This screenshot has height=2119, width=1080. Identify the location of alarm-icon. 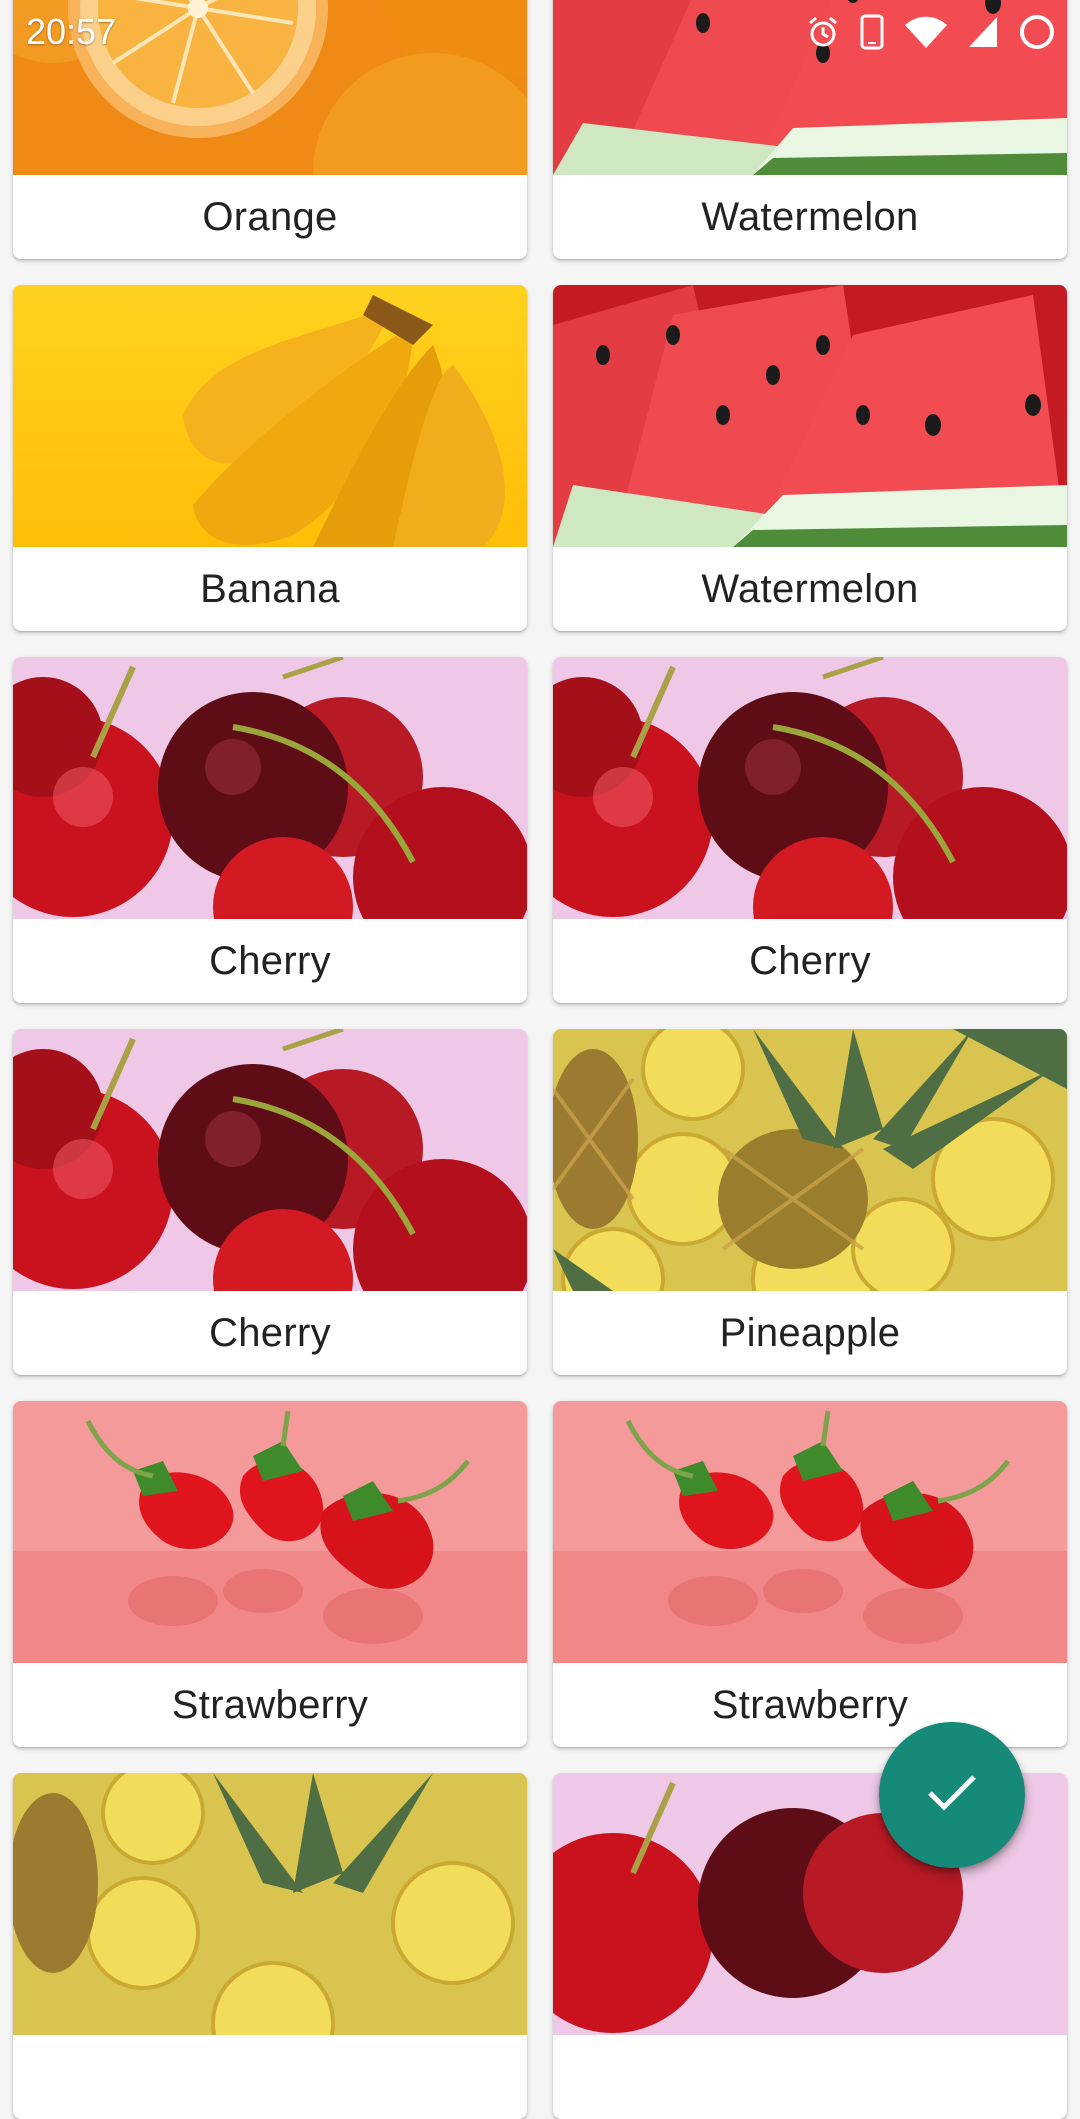
(823, 32).